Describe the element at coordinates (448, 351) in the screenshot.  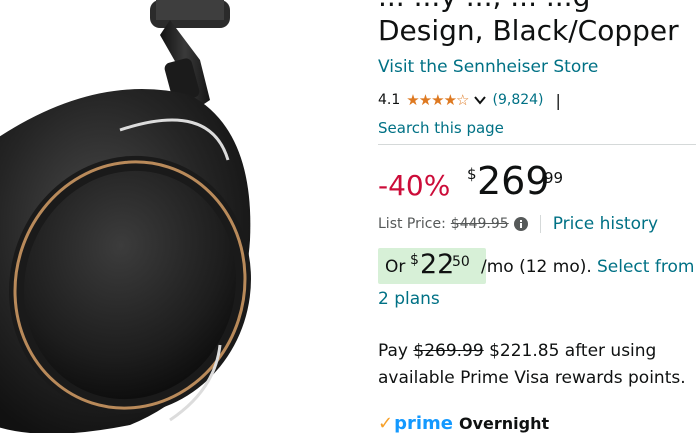
I see `pay-old-price: $269.99` at that location.